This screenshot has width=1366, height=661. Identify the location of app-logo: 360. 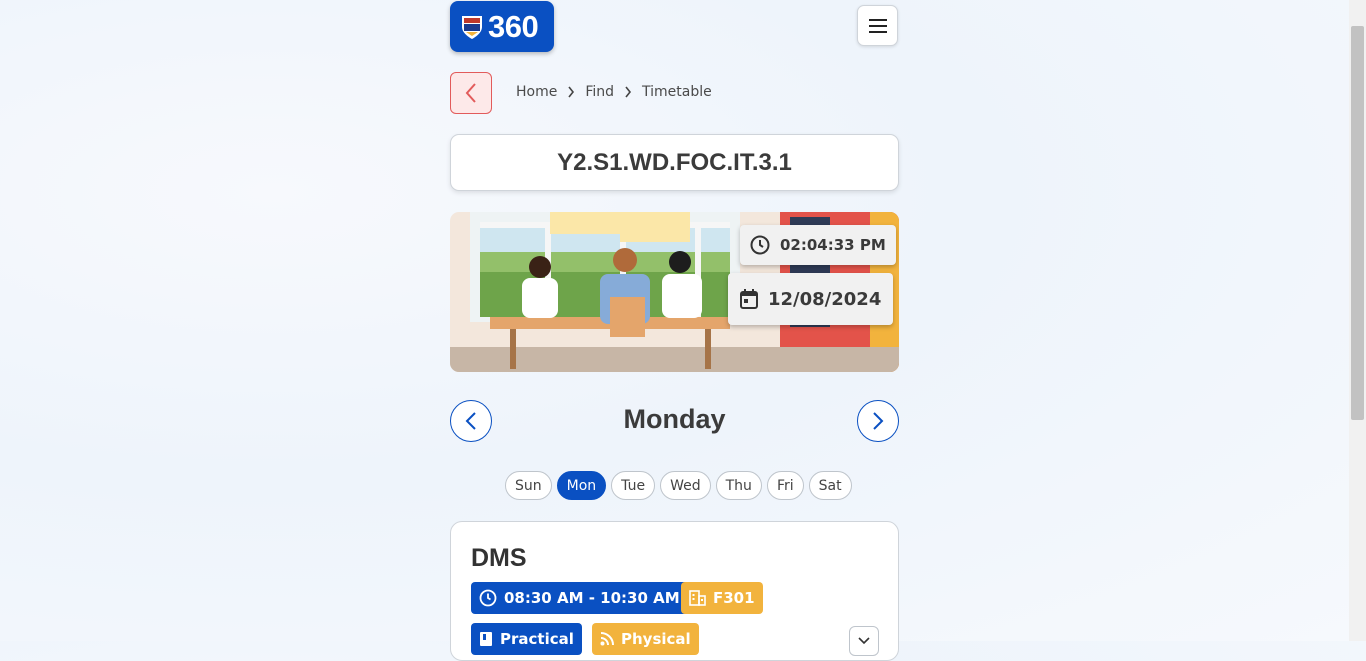
(502, 26).